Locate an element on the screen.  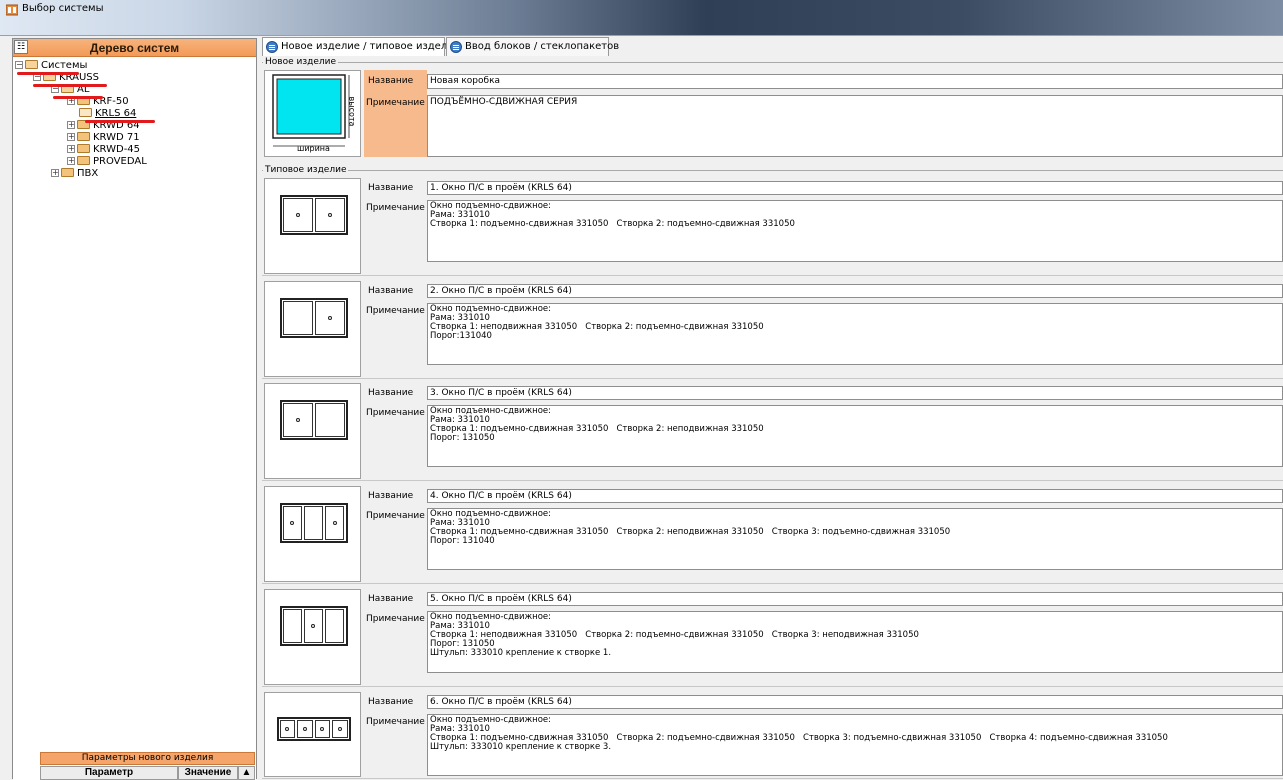
typical-item-name-field: 6. Окно П/С в проём (KRLS 64) is located at coordinates (855, 702).